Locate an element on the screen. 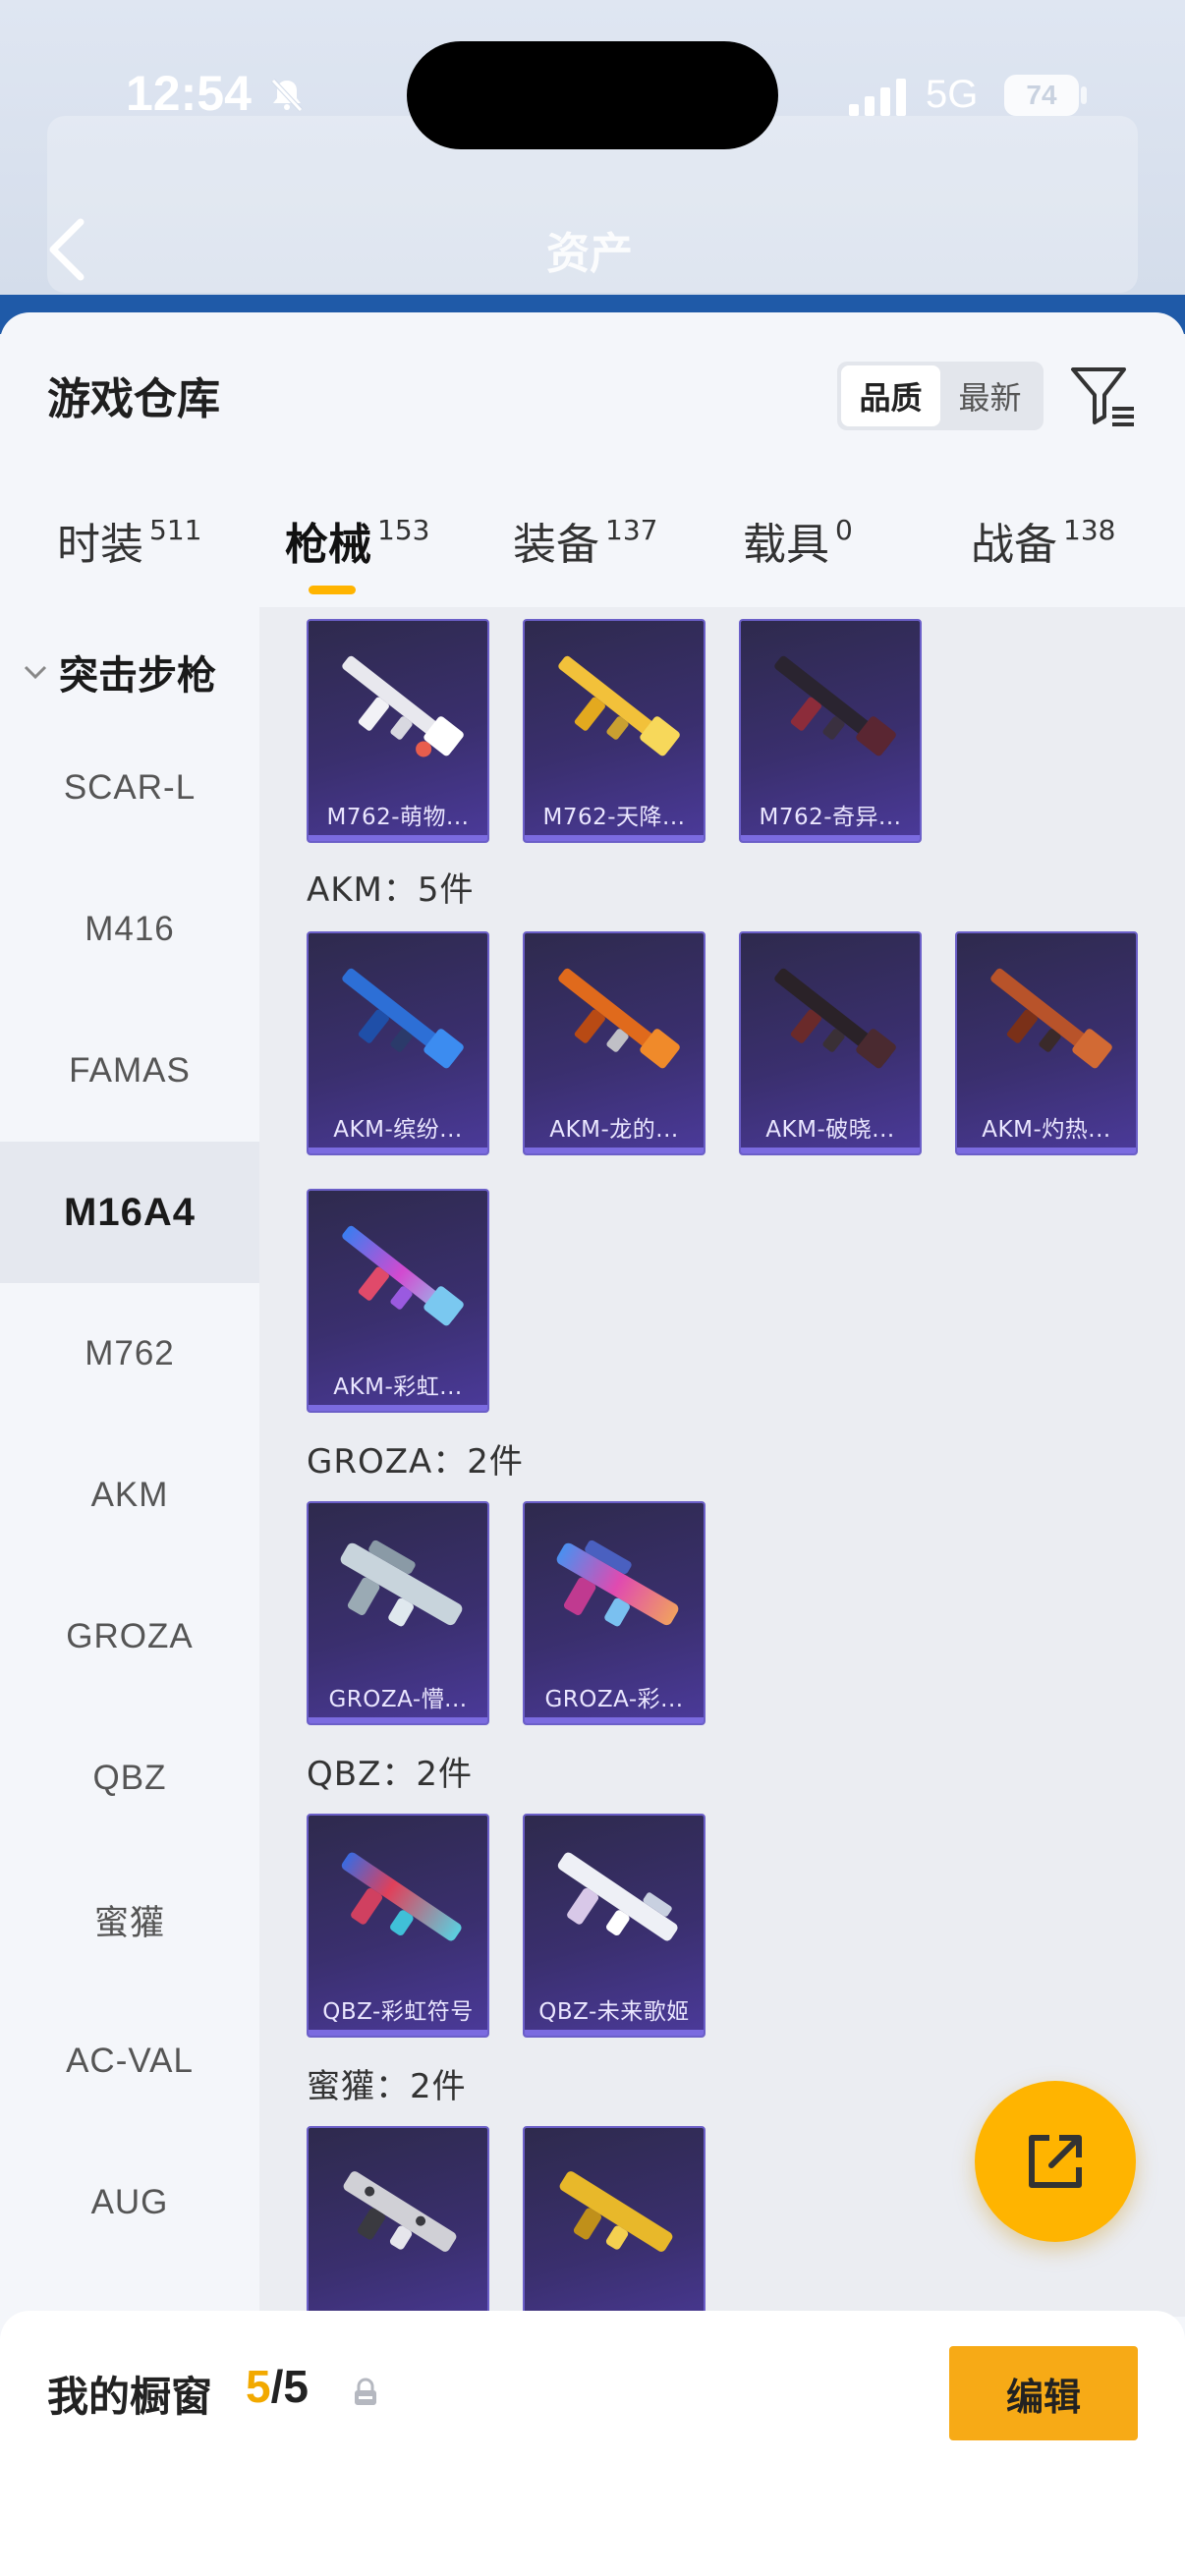 The width and height of the screenshot is (1185, 2576). sidebar-group-label: 突击步枪 is located at coordinates (137, 676).